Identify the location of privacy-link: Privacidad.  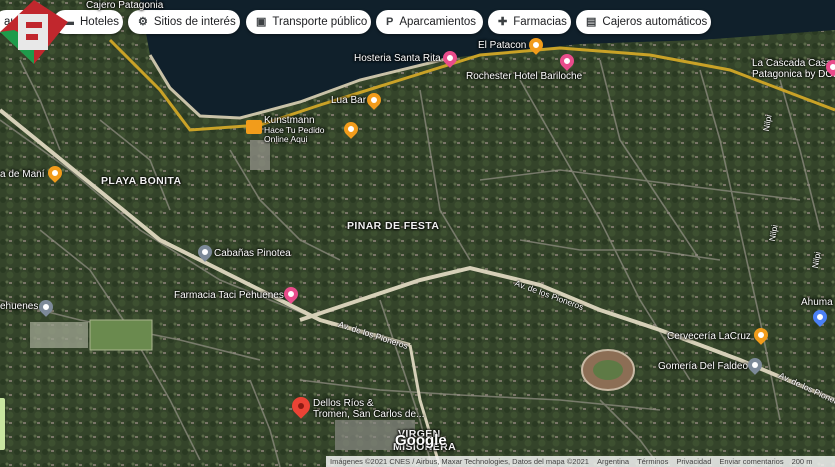
(693, 461).